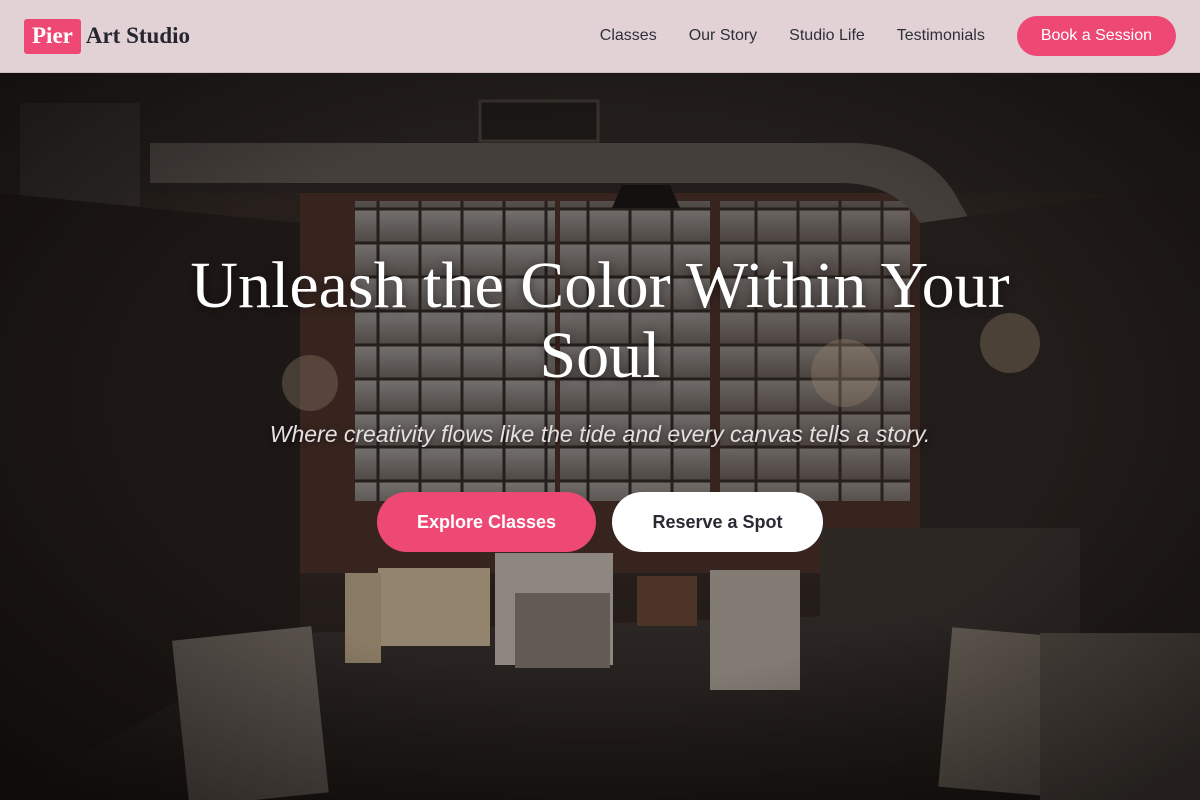 The image size is (1200, 800). I want to click on reserve-spot-button: Reserve a Spot, so click(717, 522).